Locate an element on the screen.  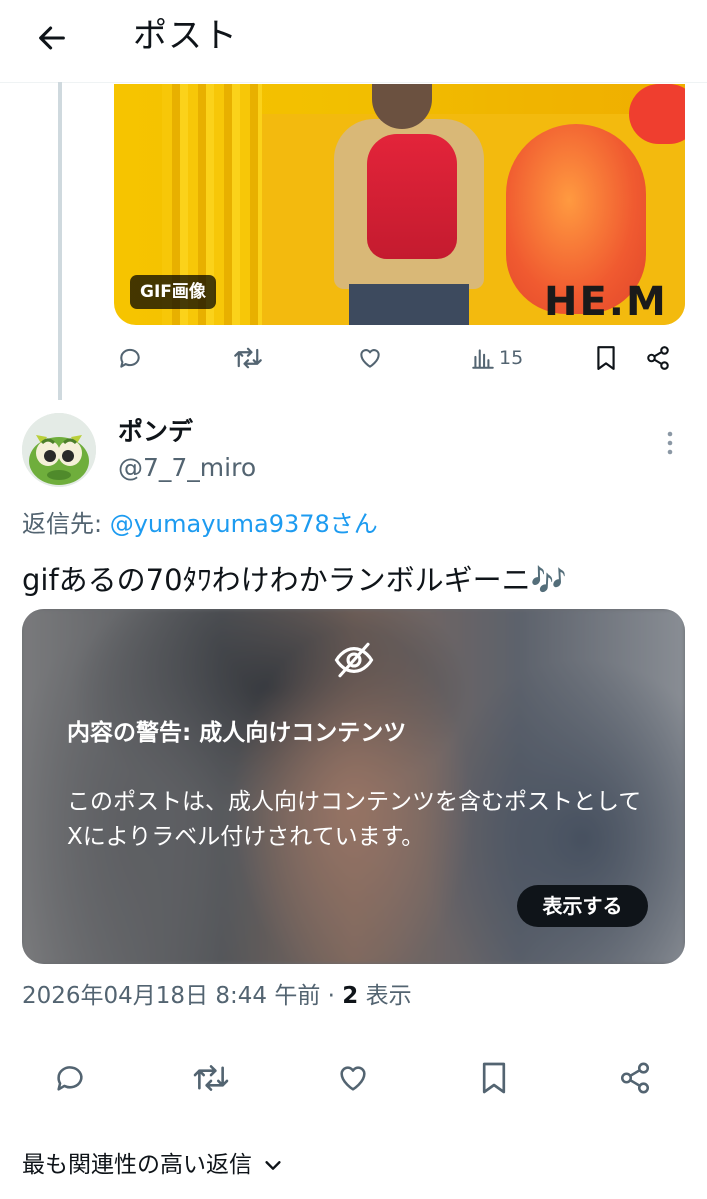
back-button is located at coordinates (52, 38).